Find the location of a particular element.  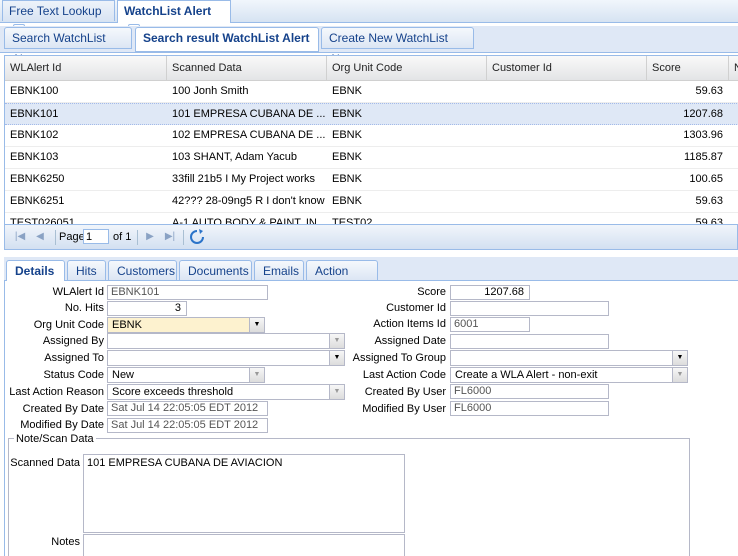

customer-id-field is located at coordinates (529, 308).